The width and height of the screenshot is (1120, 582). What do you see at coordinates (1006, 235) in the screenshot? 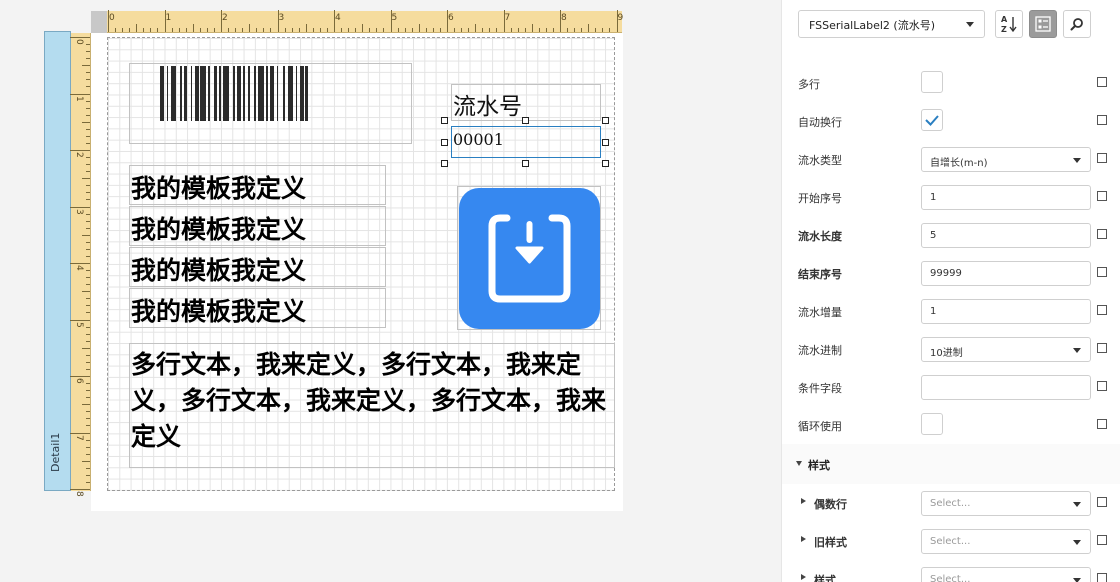
I see `property-input: 5` at bounding box center [1006, 235].